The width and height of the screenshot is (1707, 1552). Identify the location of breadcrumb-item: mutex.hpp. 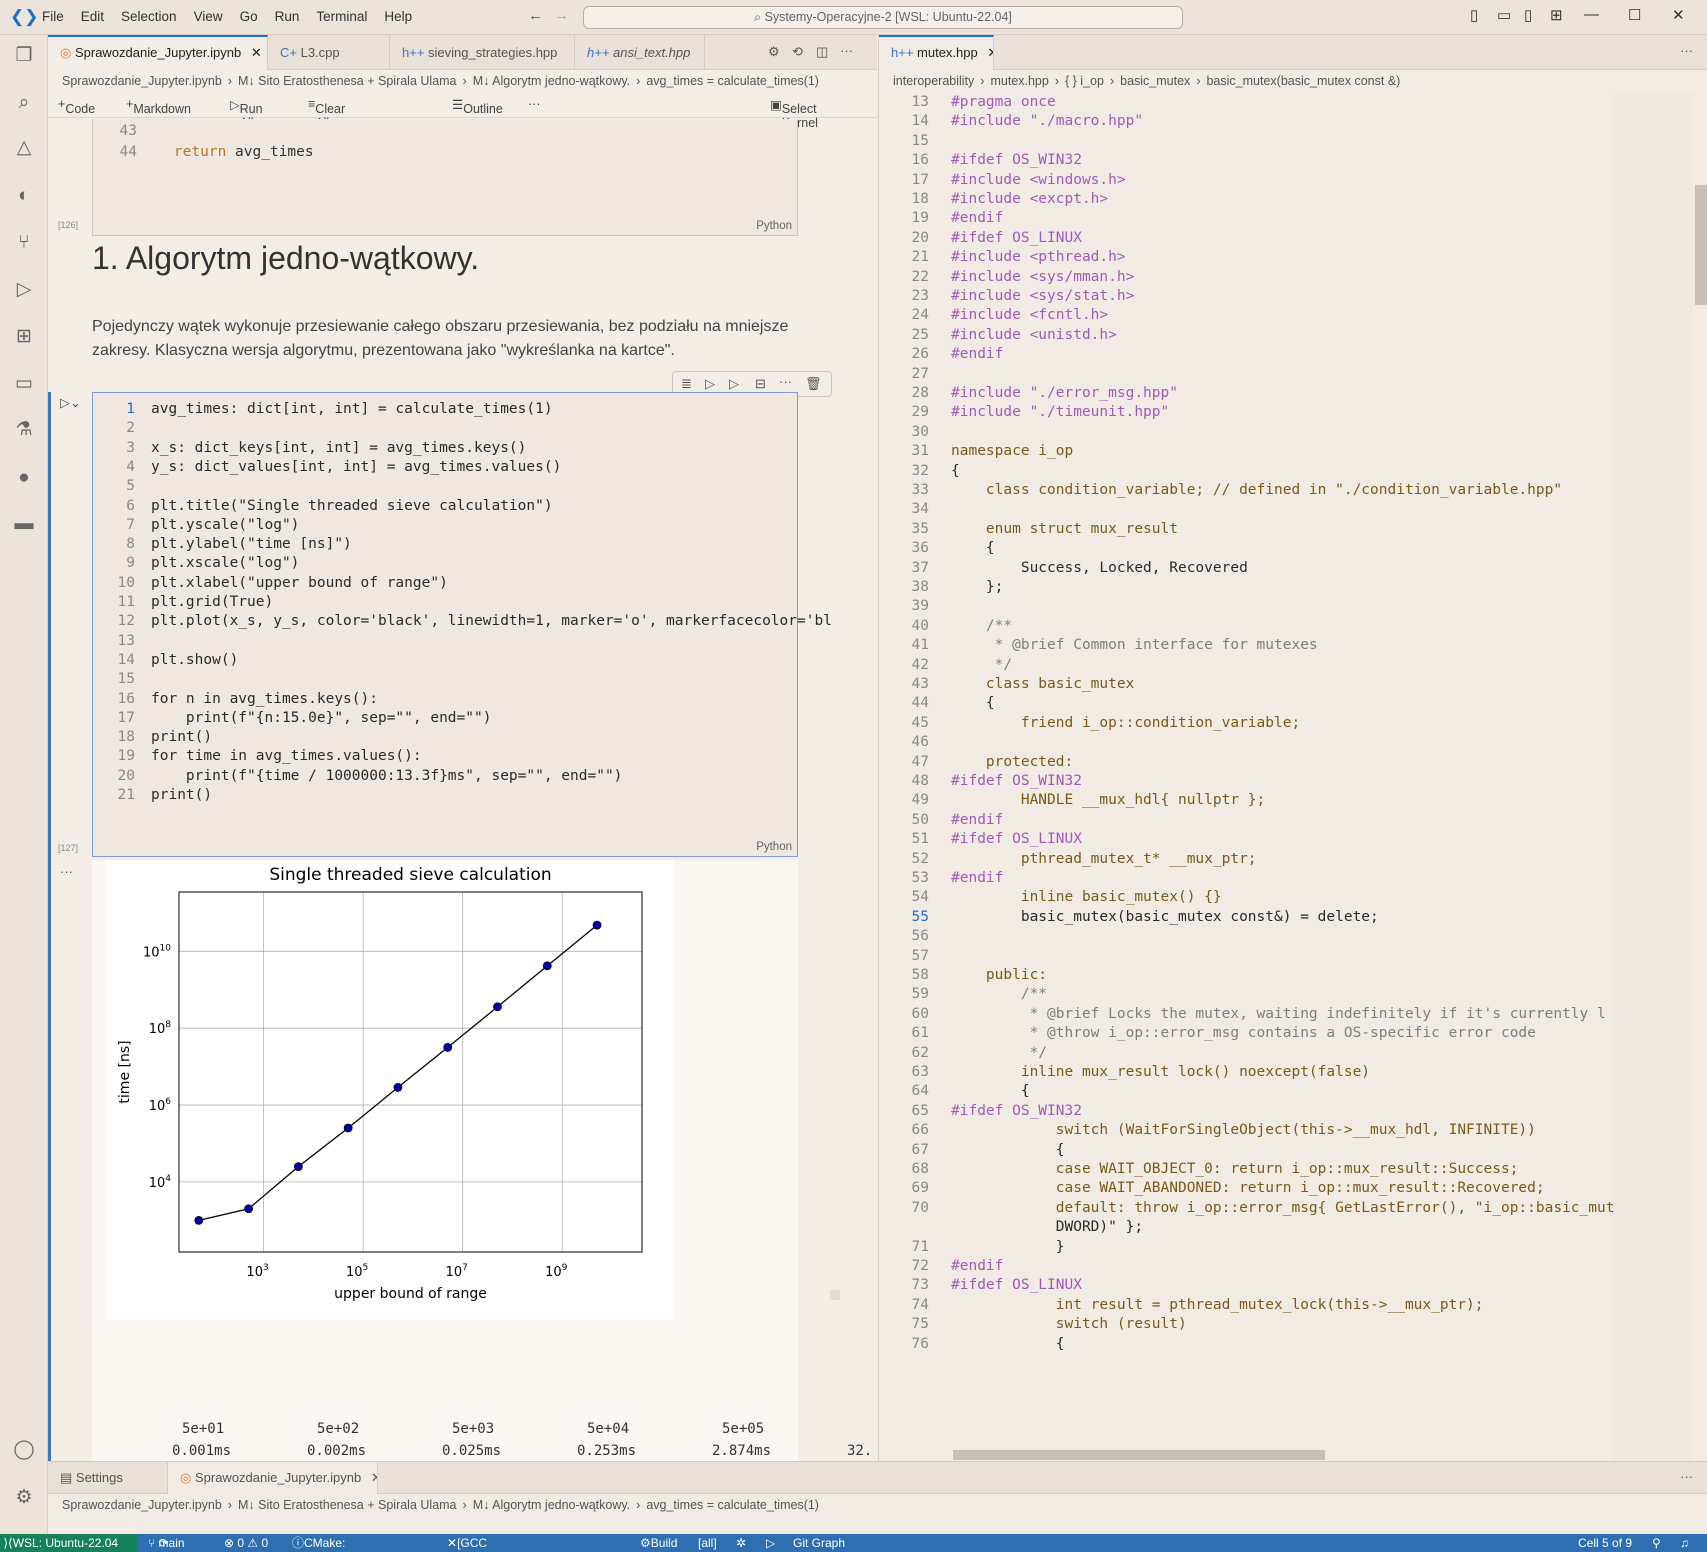
(1019, 81).